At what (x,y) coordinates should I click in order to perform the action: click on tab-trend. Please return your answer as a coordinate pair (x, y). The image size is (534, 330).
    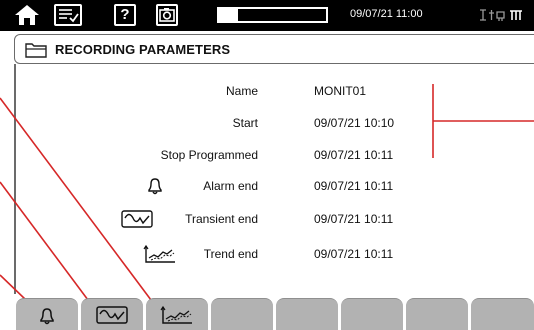
    Looking at the image, I should click on (177, 314).